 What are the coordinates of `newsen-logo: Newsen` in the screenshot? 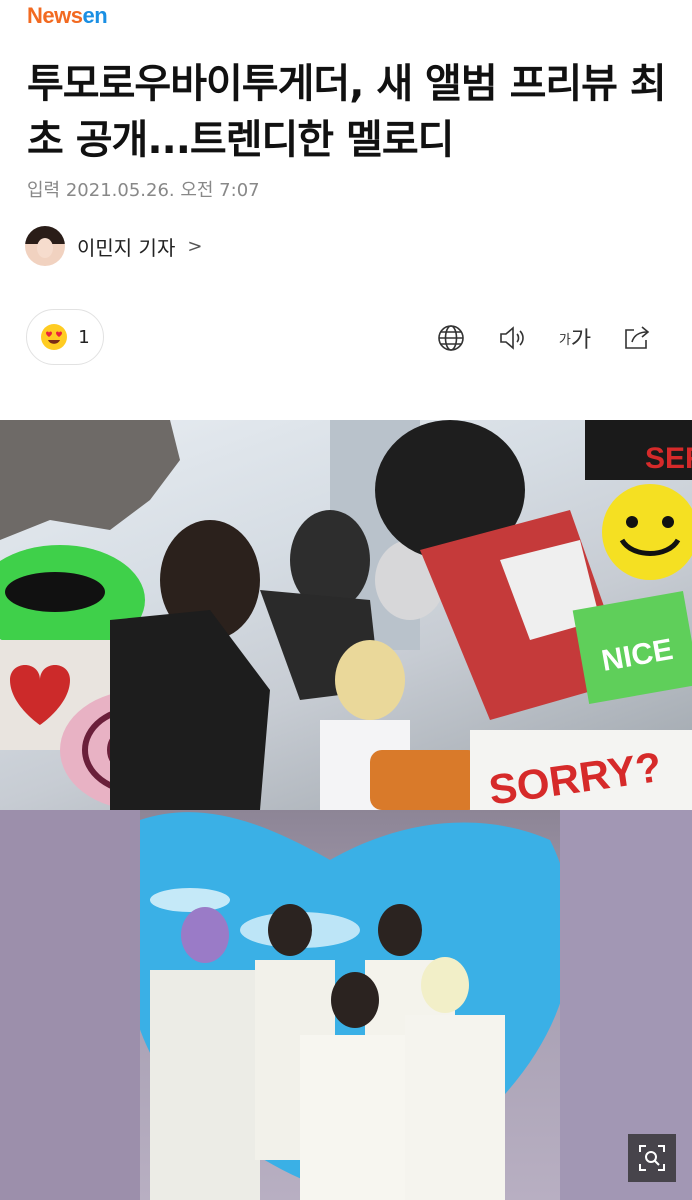 It's located at (67, 16).